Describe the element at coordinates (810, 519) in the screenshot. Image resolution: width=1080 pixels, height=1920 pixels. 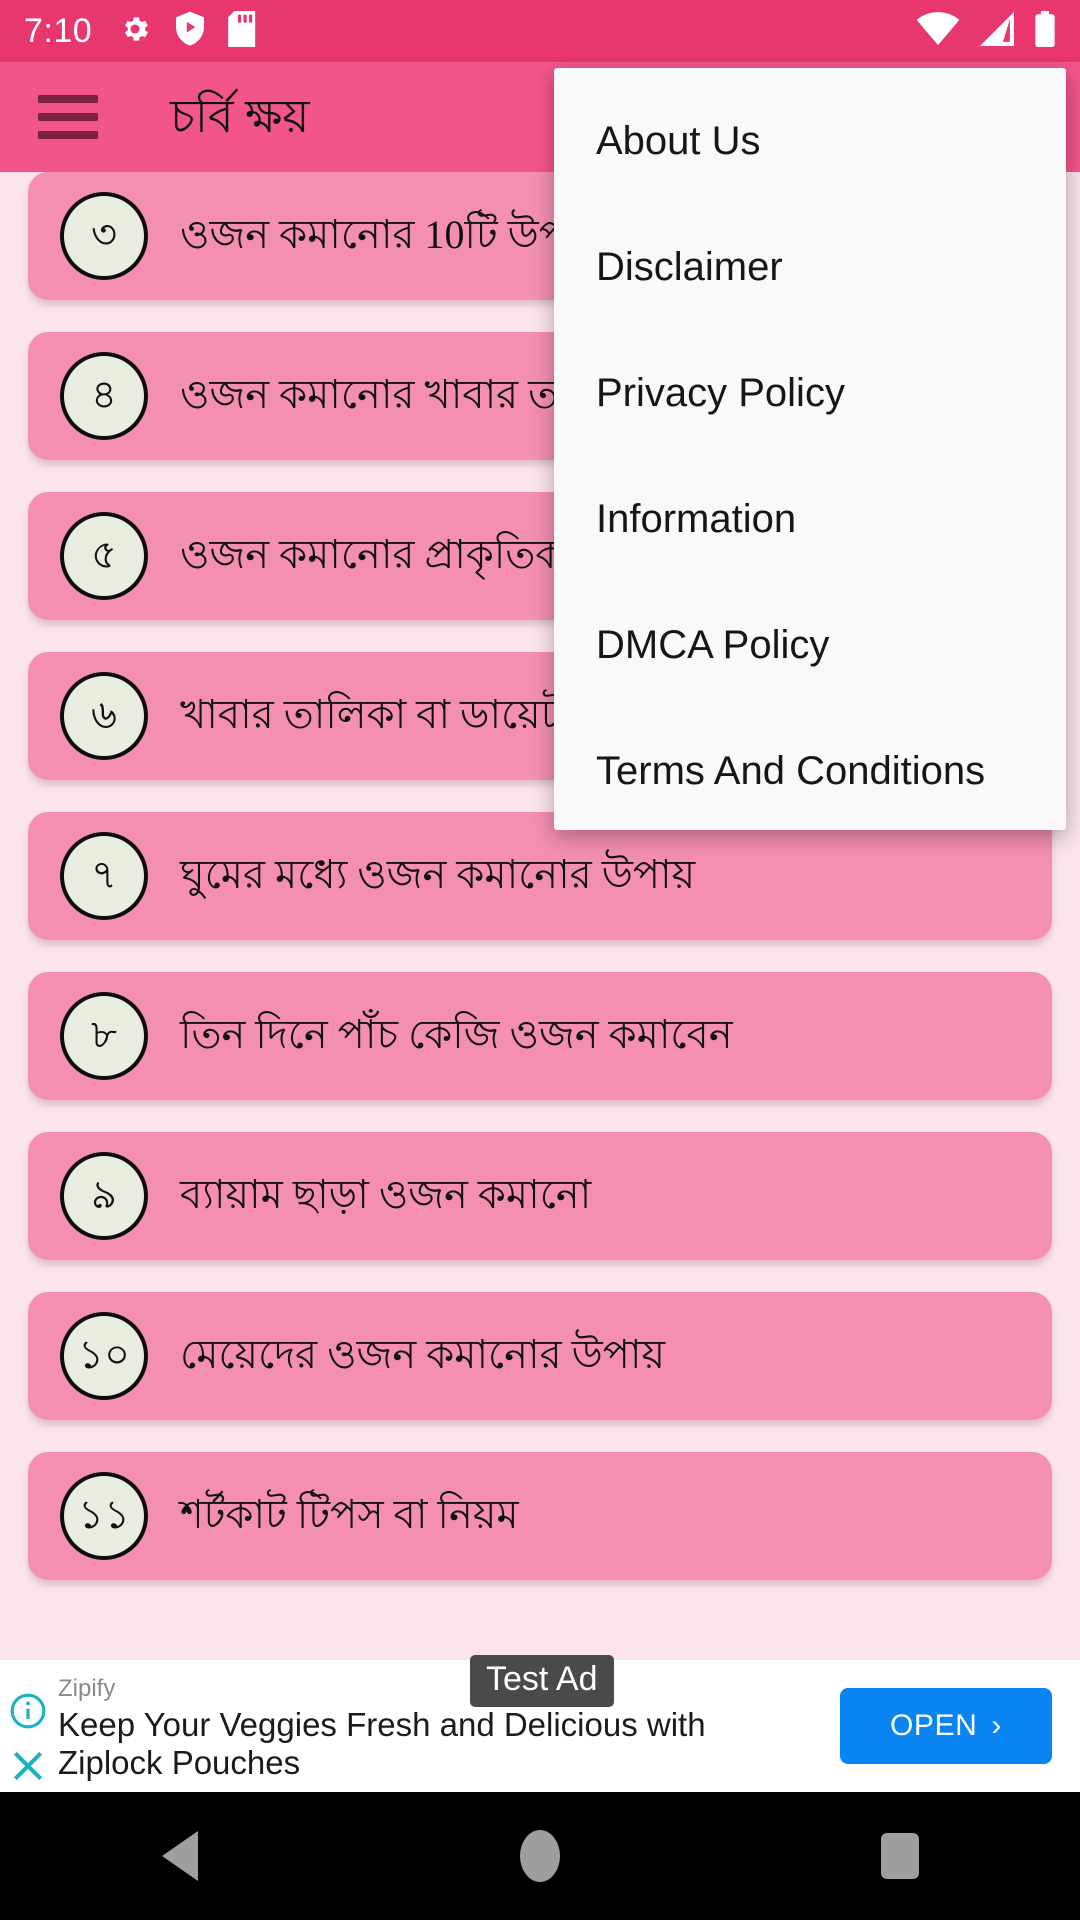
I see `menu-item-information: Information` at that location.